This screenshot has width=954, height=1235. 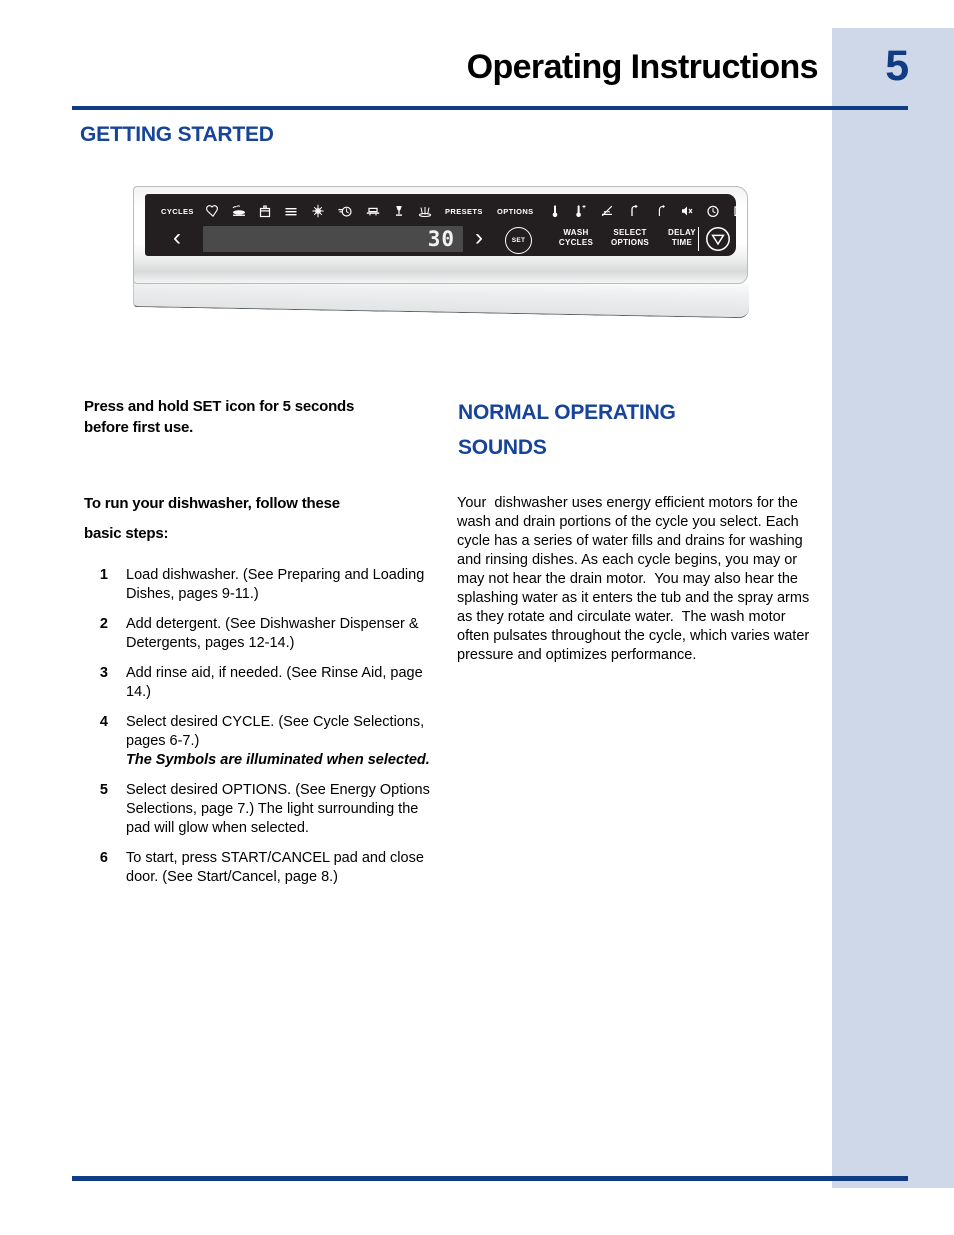 What do you see at coordinates (139, 427) in the screenshot?
I see `set-icon-instruction-line-2: before first use.` at bounding box center [139, 427].